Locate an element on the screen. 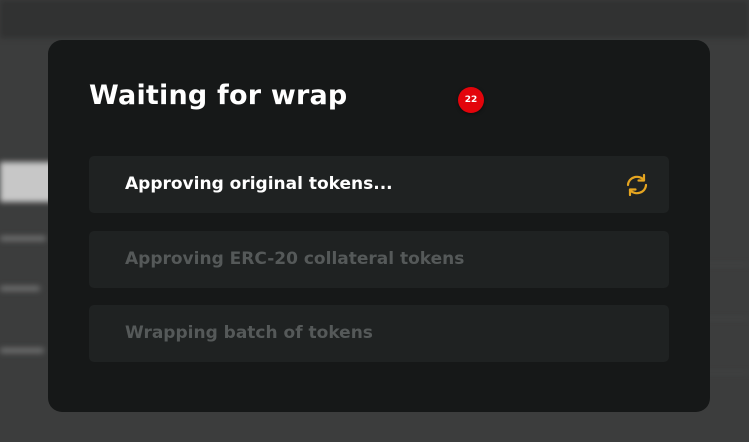 The width and height of the screenshot is (749, 442). refresh-icon is located at coordinates (637, 185).